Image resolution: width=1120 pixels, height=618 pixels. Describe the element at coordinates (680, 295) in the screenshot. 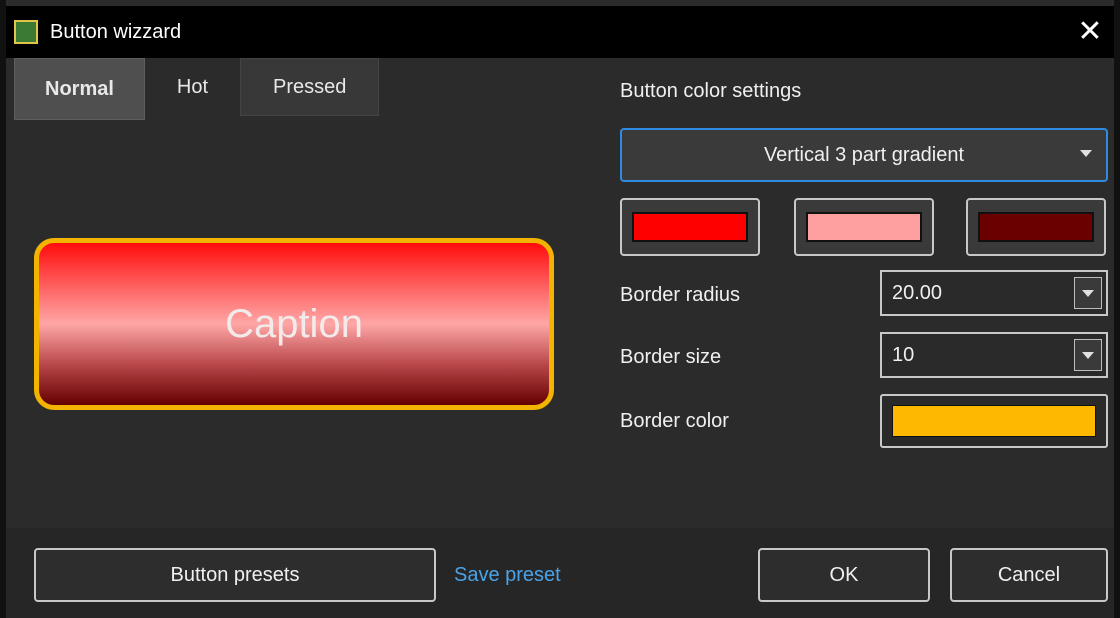

I see `border-radius-label: Border radius` at that location.